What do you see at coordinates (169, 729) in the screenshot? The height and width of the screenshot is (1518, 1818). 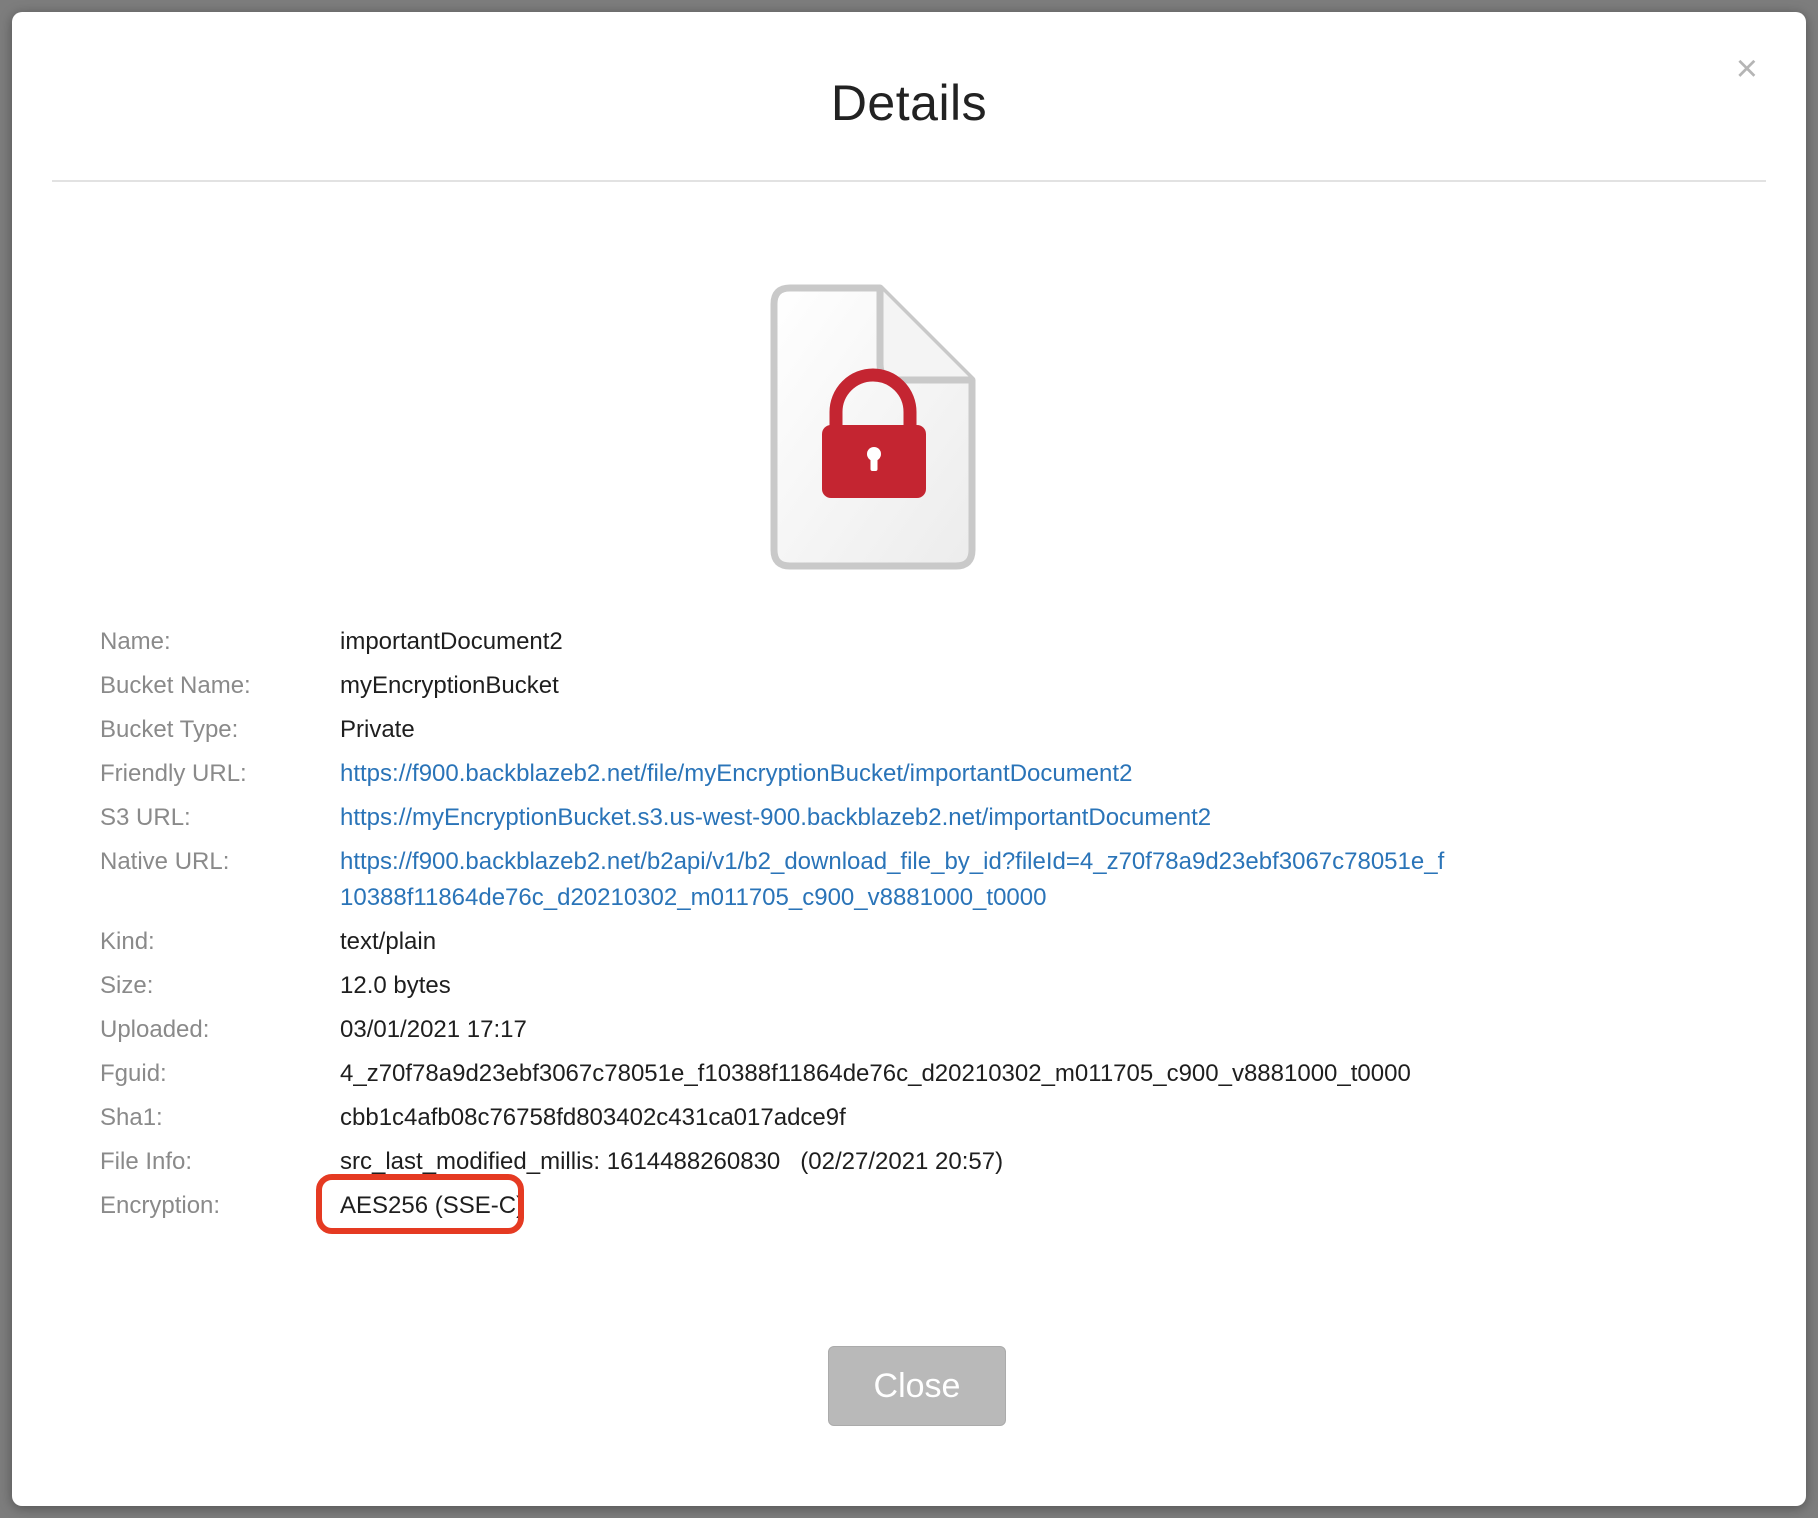 I see `bucket-type-label: Bucket Type:` at bounding box center [169, 729].